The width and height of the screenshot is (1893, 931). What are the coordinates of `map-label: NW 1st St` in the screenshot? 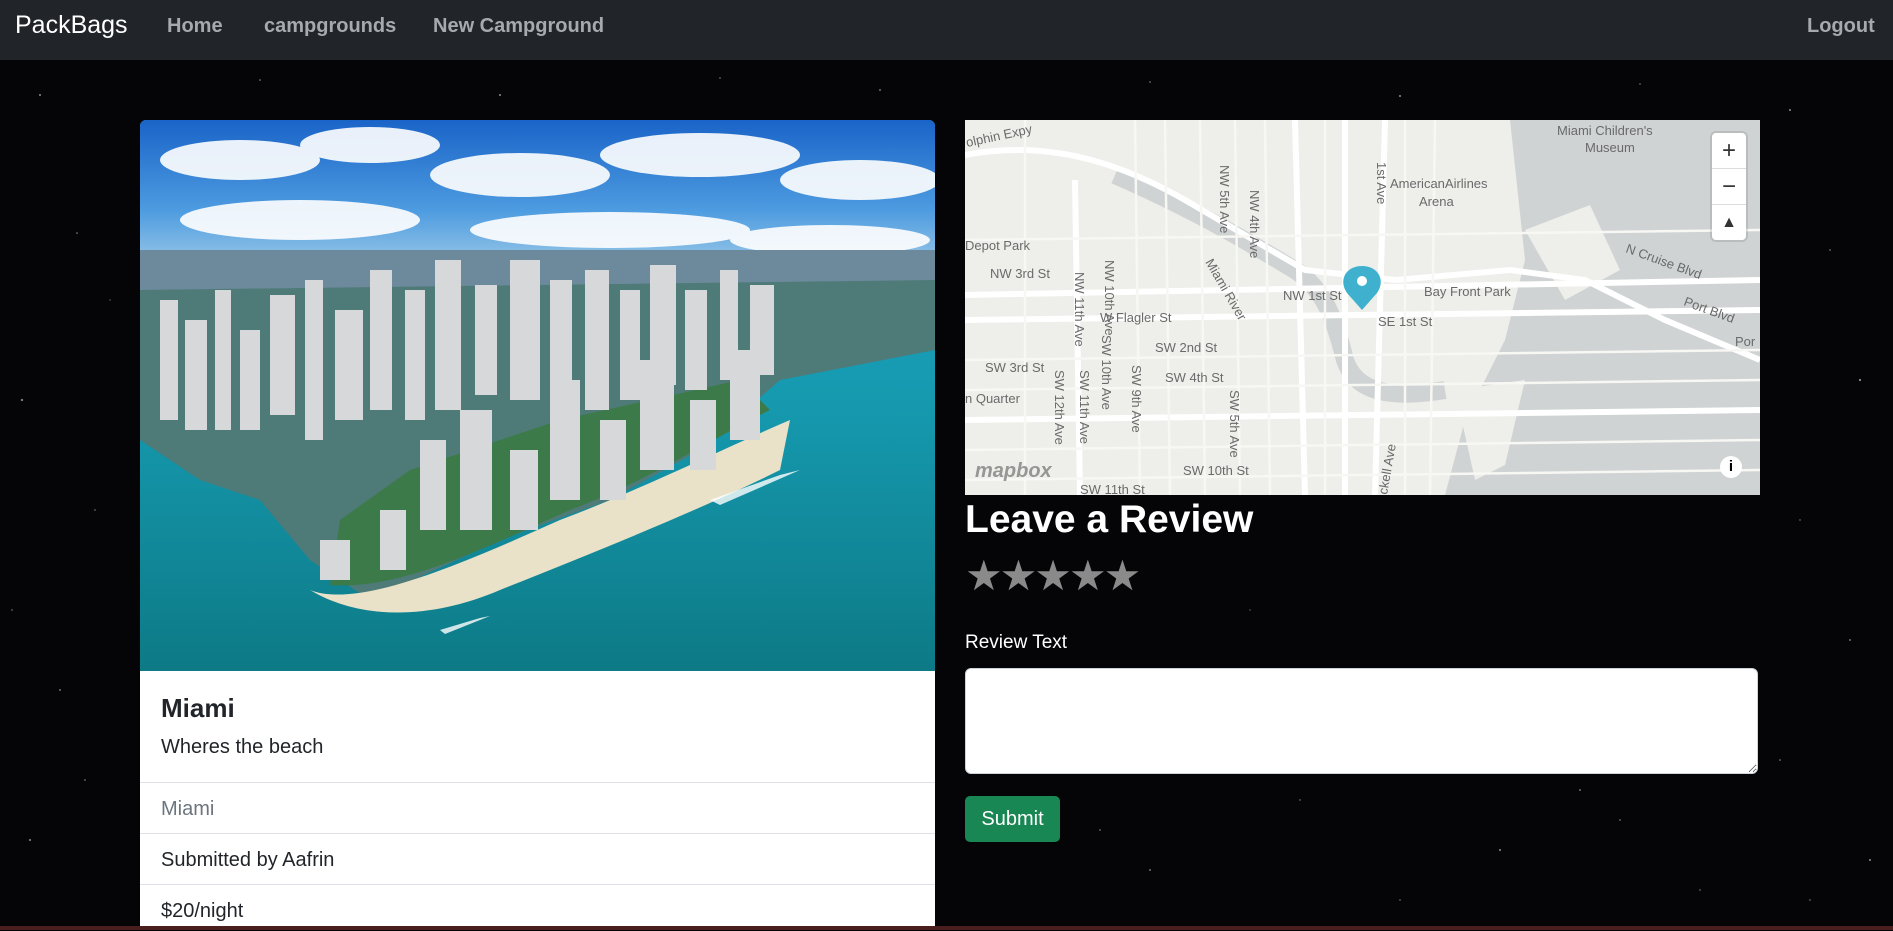 It's located at (1312, 295).